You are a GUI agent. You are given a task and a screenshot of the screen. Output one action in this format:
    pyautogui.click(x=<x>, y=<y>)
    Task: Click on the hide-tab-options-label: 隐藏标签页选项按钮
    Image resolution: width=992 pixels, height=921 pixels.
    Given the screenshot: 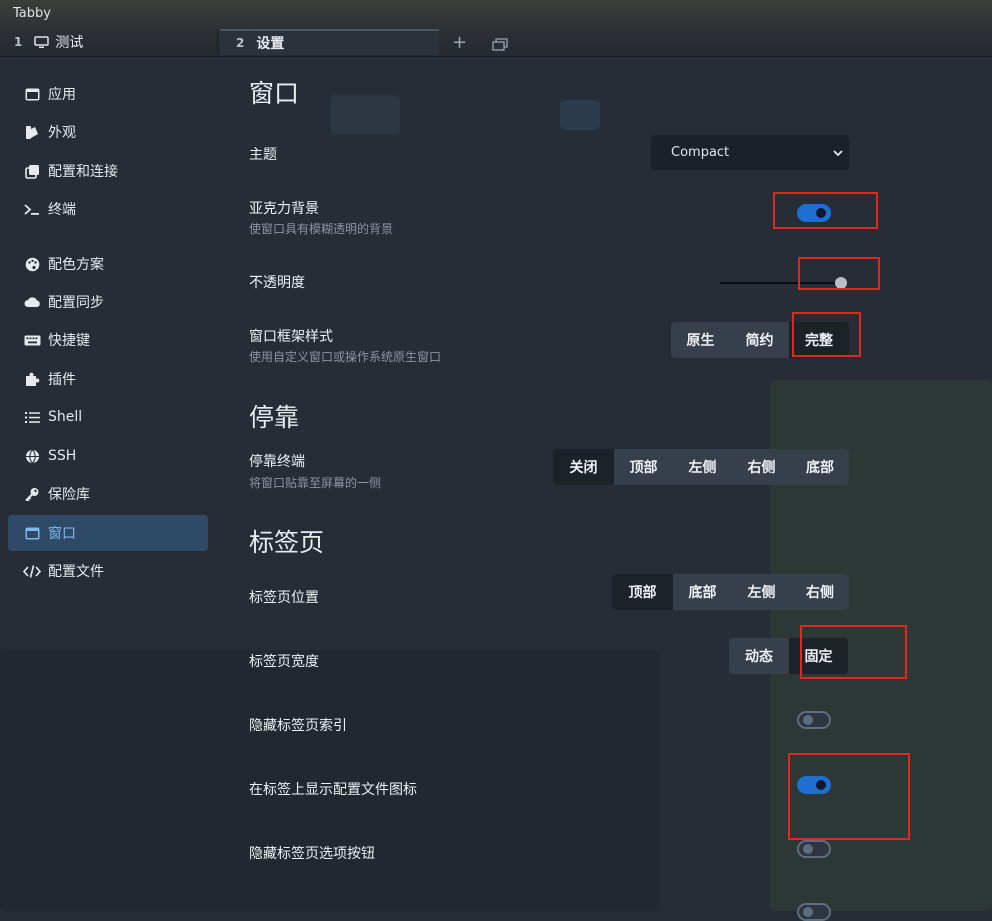 What is the action you would take?
    pyautogui.click(x=312, y=854)
    